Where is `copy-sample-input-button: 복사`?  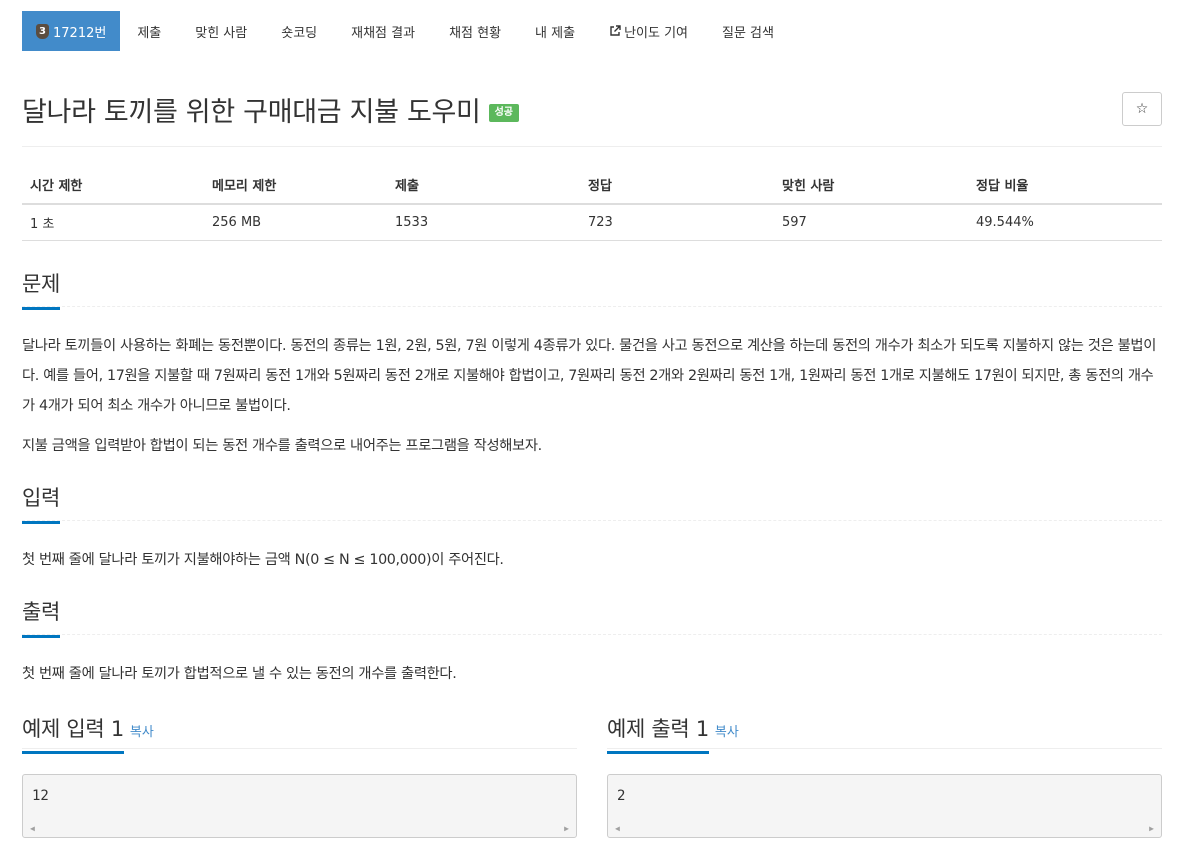
copy-sample-input-button: 복사 is located at coordinates (142, 732).